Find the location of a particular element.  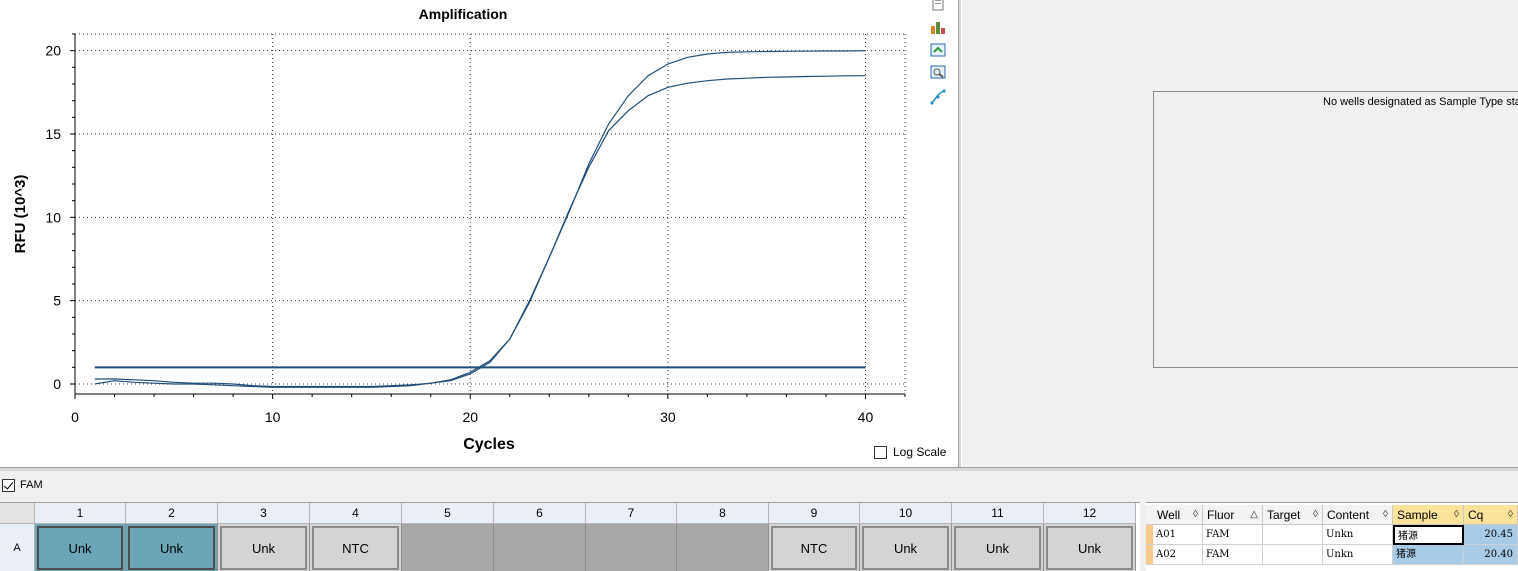

results-cell-cq: 20.40 is located at coordinates (1491, 555).